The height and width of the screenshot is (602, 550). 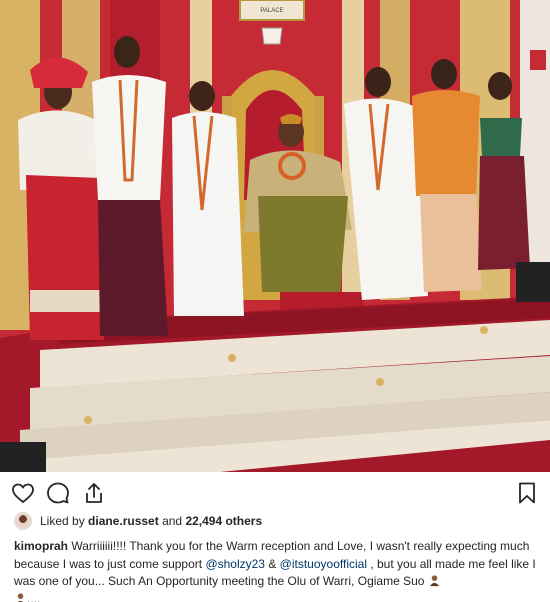 I want to click on palace-sign: PALACE, so click(x=271, y=11).